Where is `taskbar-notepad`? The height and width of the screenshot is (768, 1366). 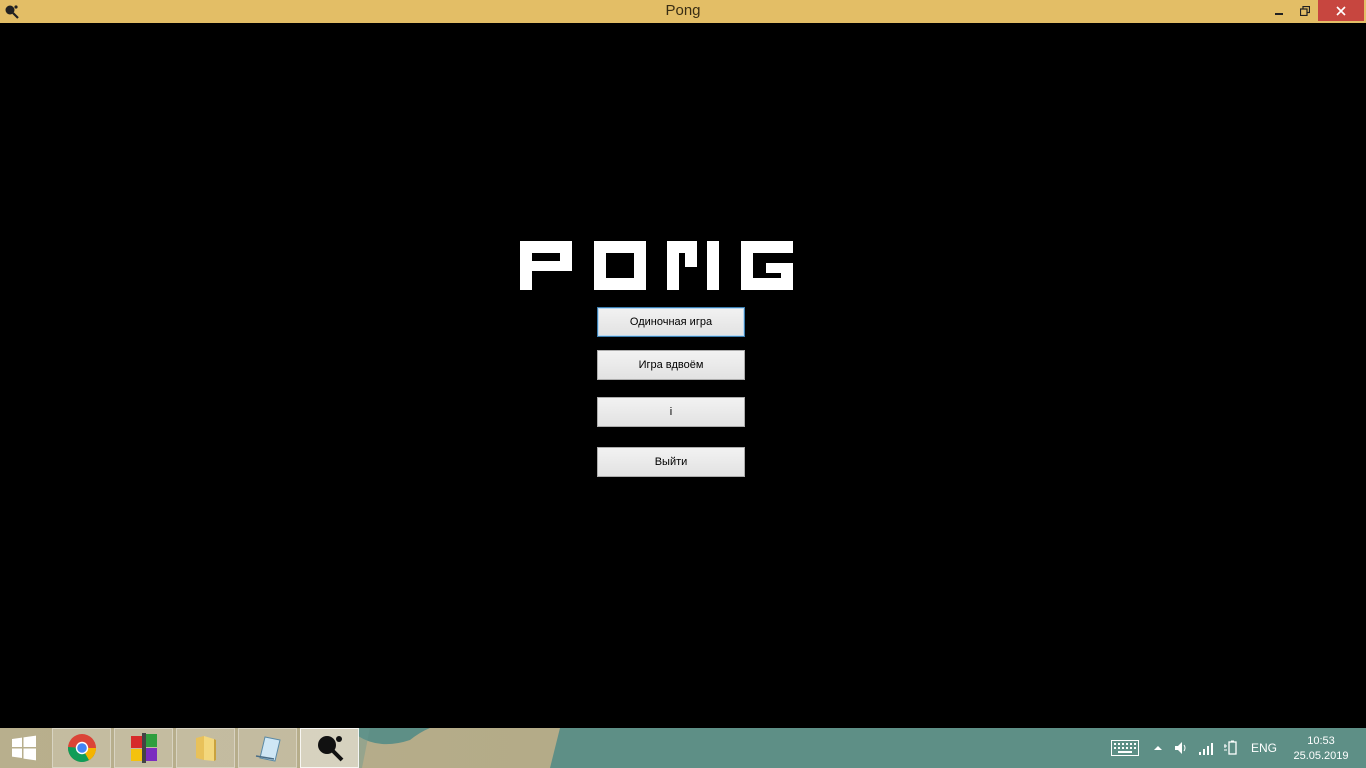 taskbar-notepad is located at coordinates (267, 748).